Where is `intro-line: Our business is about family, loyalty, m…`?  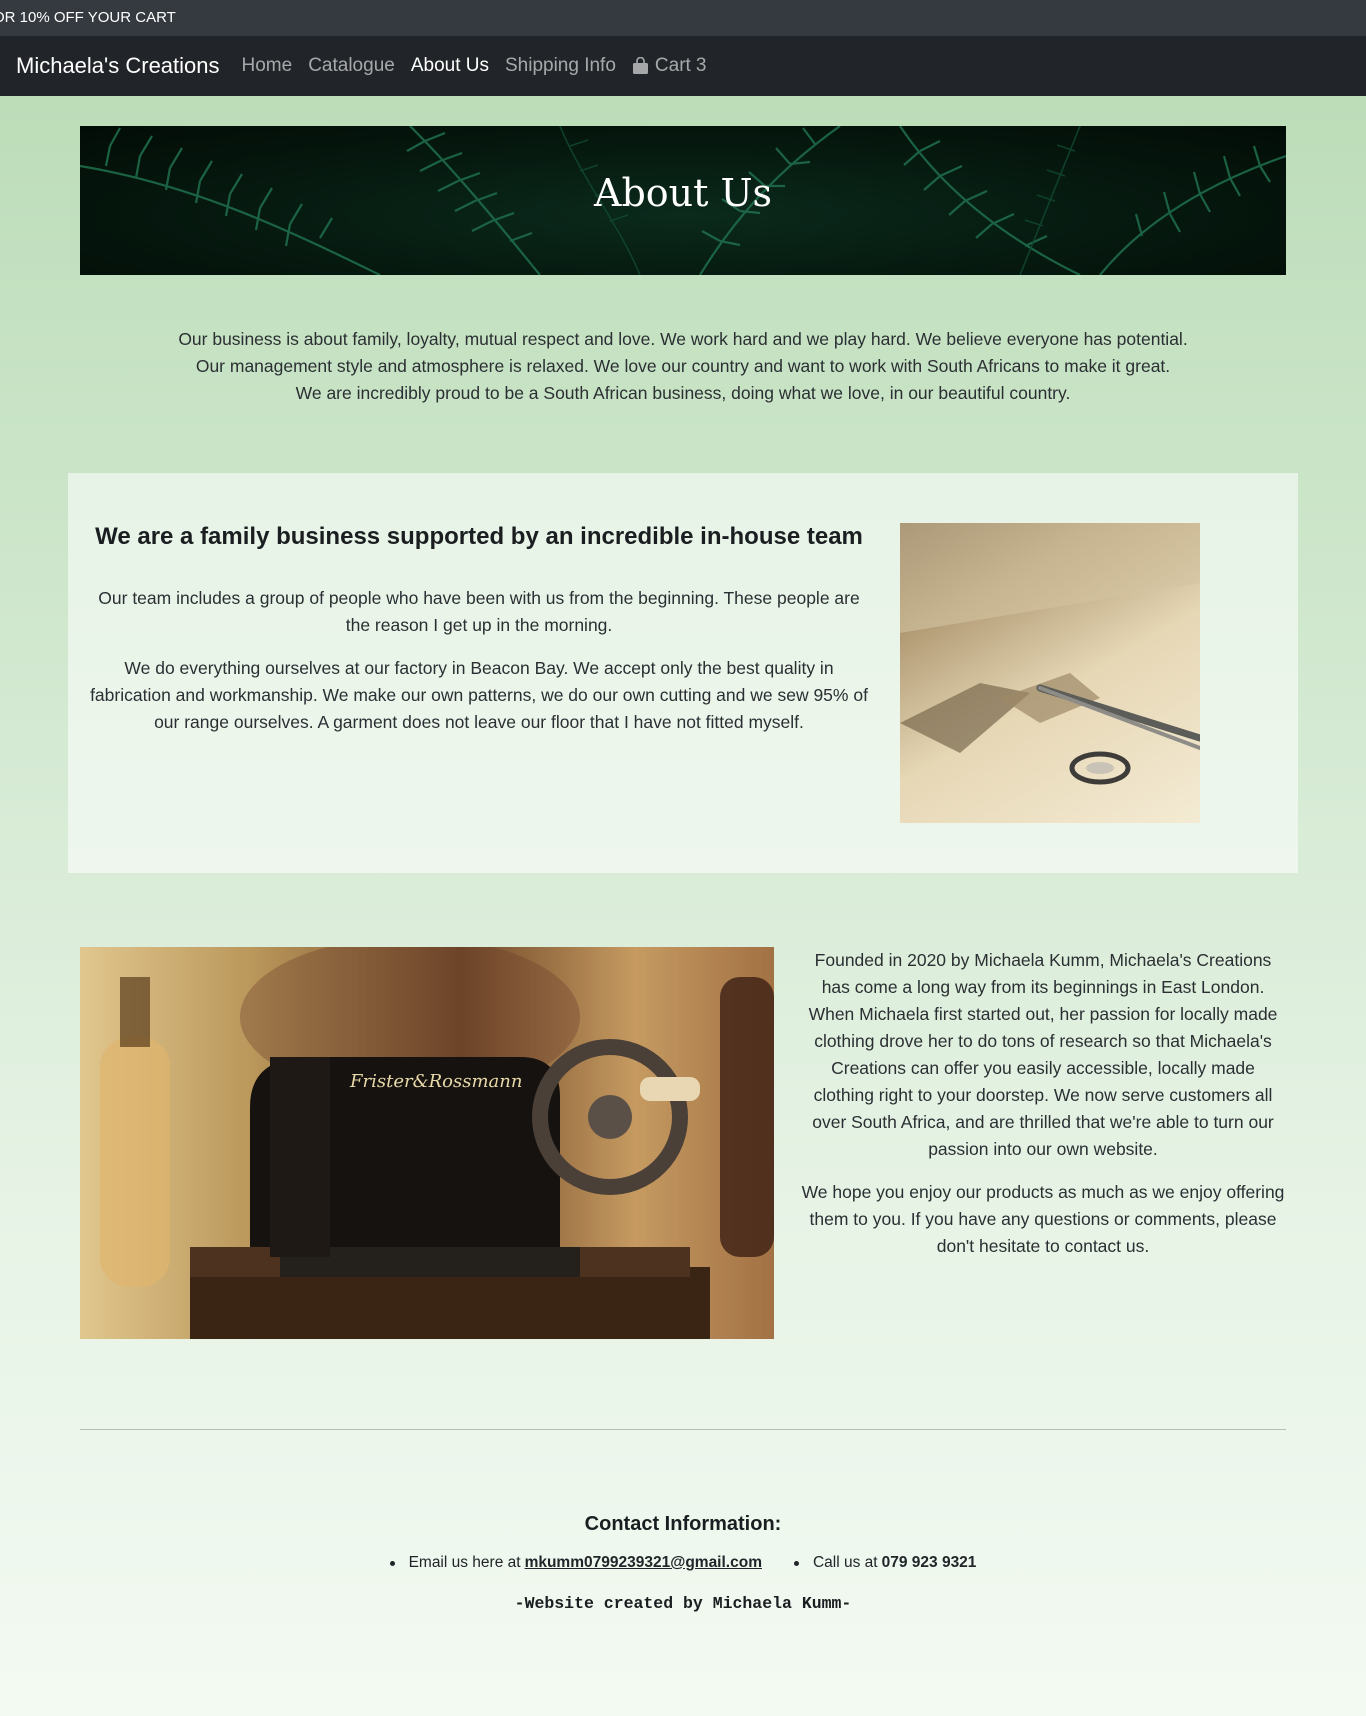 intro-line: Our business is about family, loyalty, m… is located at coordinates (683, 339).